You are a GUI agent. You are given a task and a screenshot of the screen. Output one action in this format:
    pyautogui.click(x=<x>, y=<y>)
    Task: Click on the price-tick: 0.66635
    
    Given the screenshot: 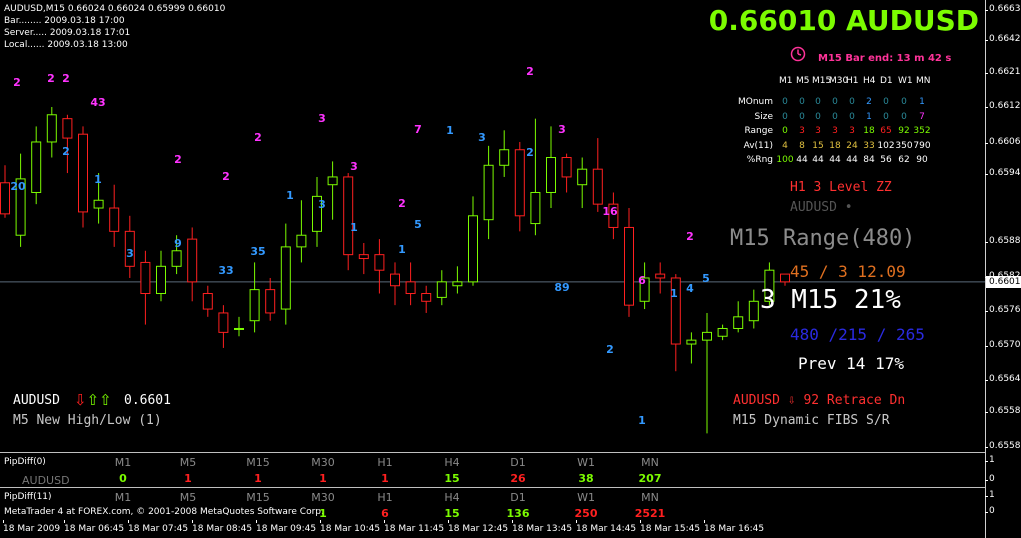 What is the action you would take?
    pyautogui.click(x=1002, y=9)
    